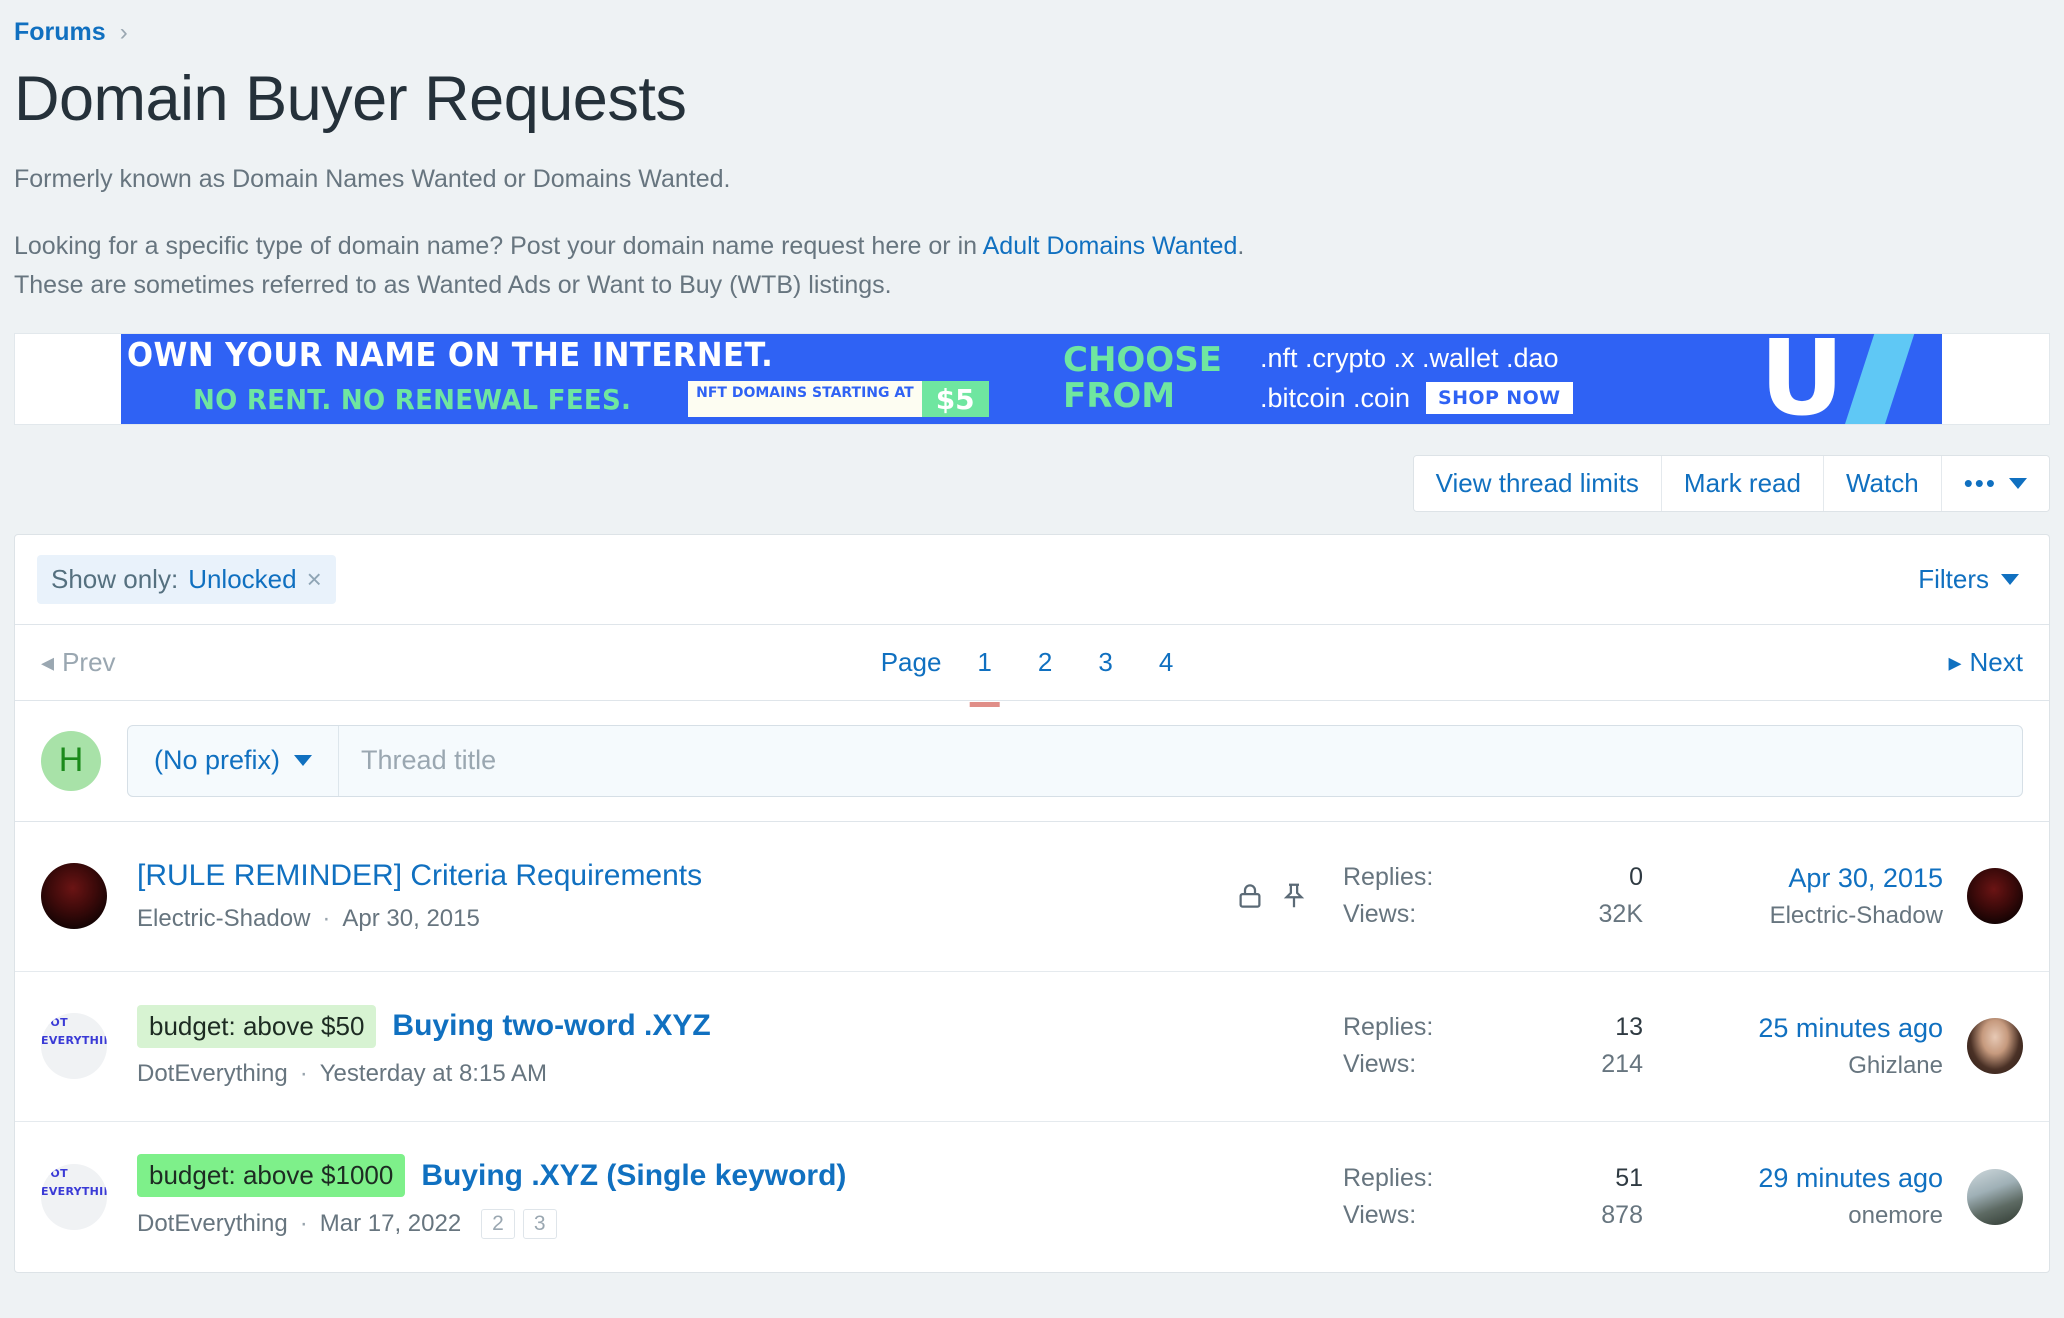 This screenshot has width=2064, height=1318. Describe the element at coordinates (1180, 761) in the screenshot. I see `thread-title-input: Thread title` at that location.